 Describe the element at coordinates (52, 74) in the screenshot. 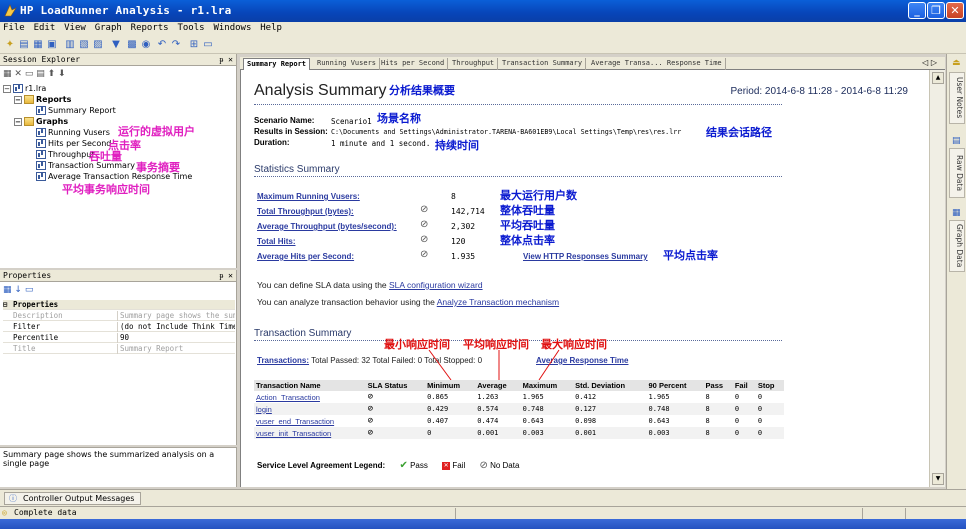

I see `move-up-icon: ⬆` at that location.